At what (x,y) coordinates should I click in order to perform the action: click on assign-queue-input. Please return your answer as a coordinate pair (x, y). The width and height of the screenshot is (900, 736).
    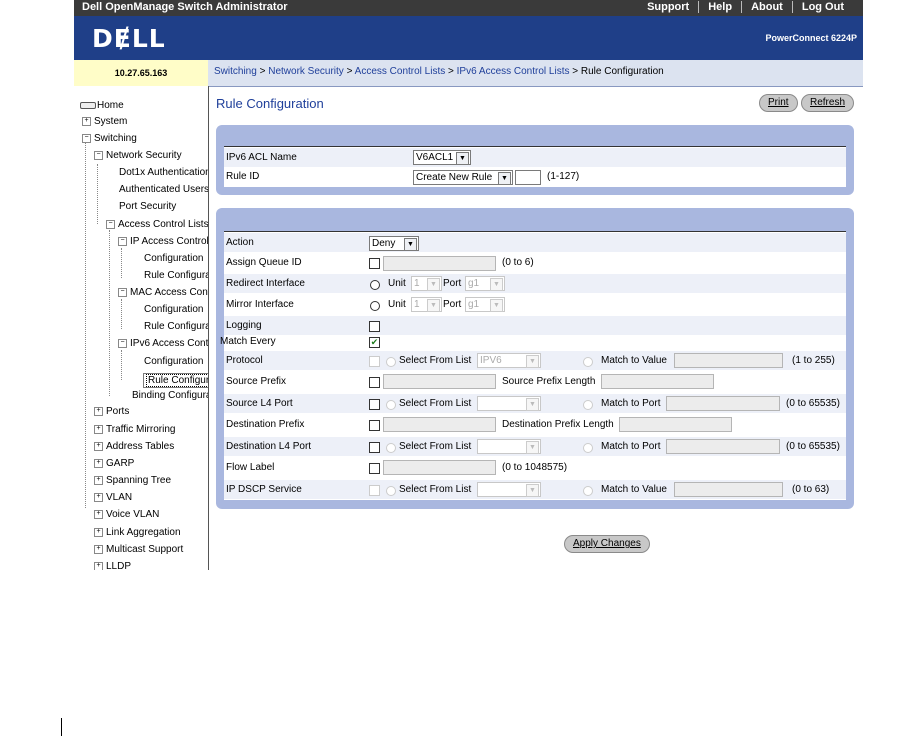
    Looking at the image, I should click on (439, 263).